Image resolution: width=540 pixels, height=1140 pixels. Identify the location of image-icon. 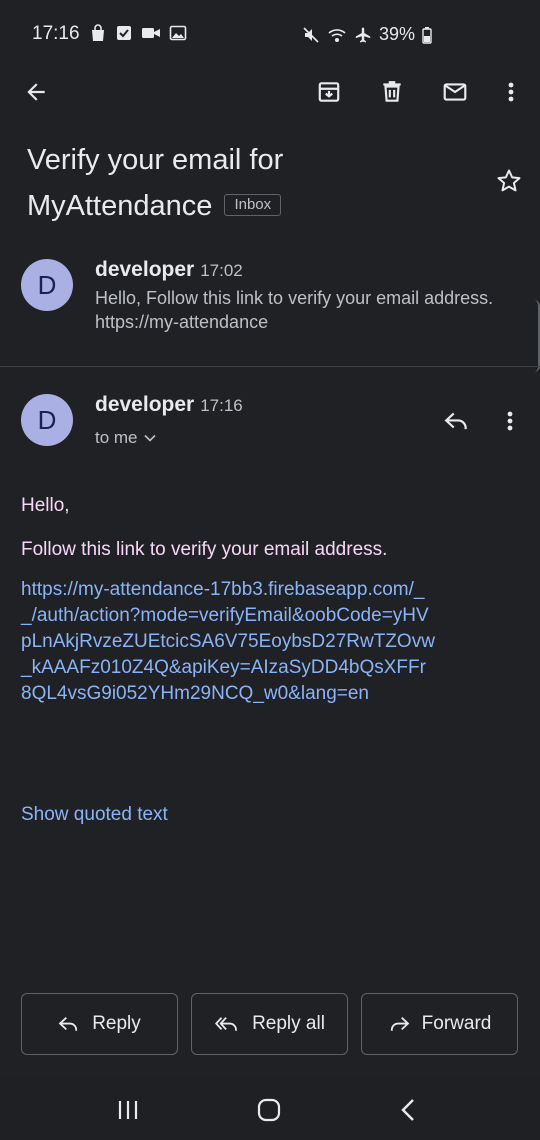
(178, 33).